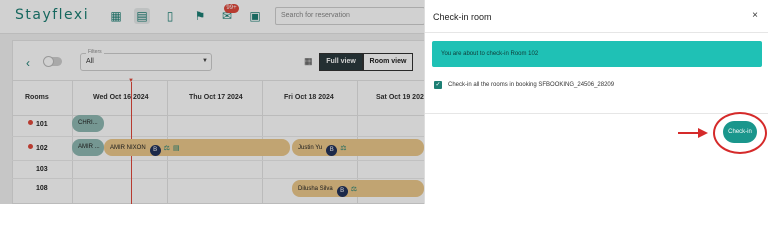 The image size is (768, 240). I want to click on close-icon: ×, so click(755, 15).